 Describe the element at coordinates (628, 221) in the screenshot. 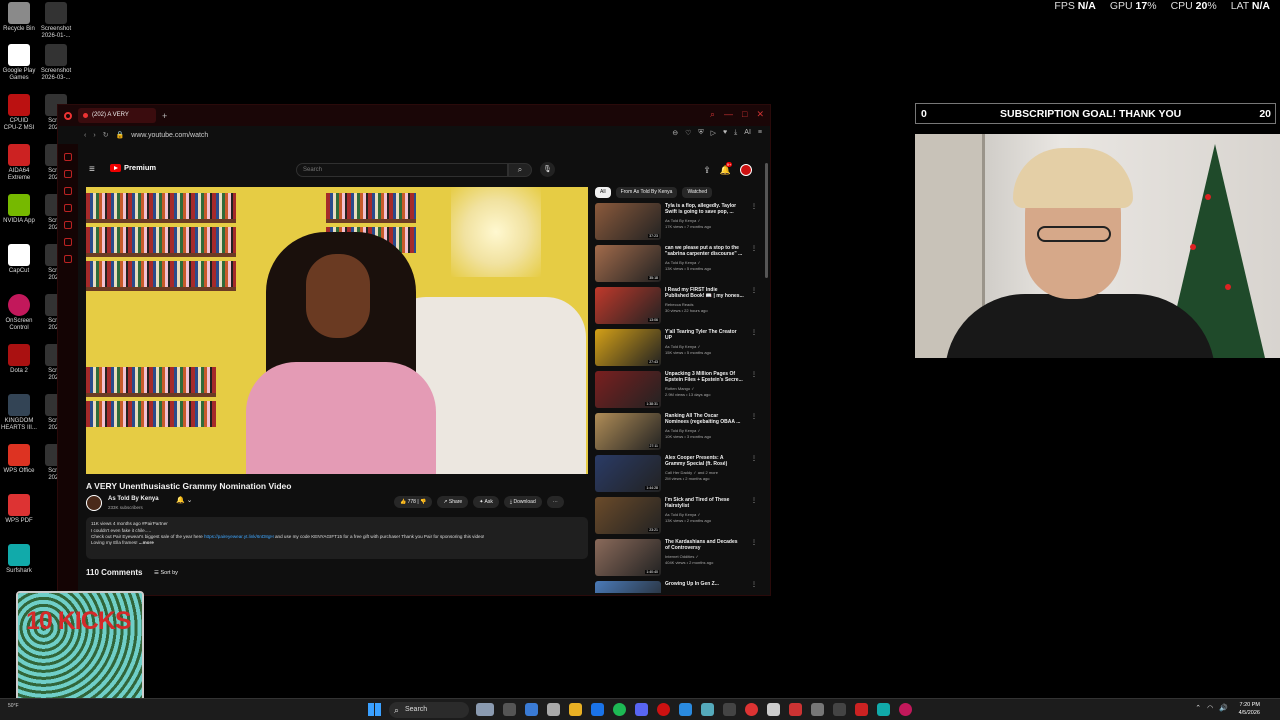

I see `video-thumbnail: 37:23` at that location.